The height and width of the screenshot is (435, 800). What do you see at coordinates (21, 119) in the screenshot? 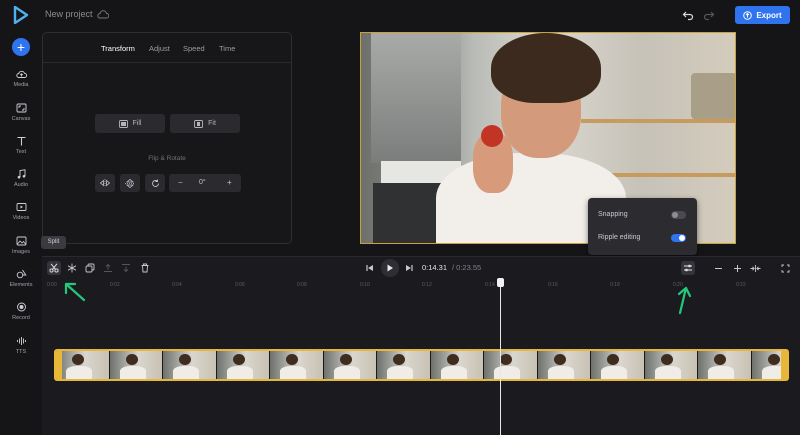
I see `sidebar-item-label: Canvas` at bounding box center [21, 119].